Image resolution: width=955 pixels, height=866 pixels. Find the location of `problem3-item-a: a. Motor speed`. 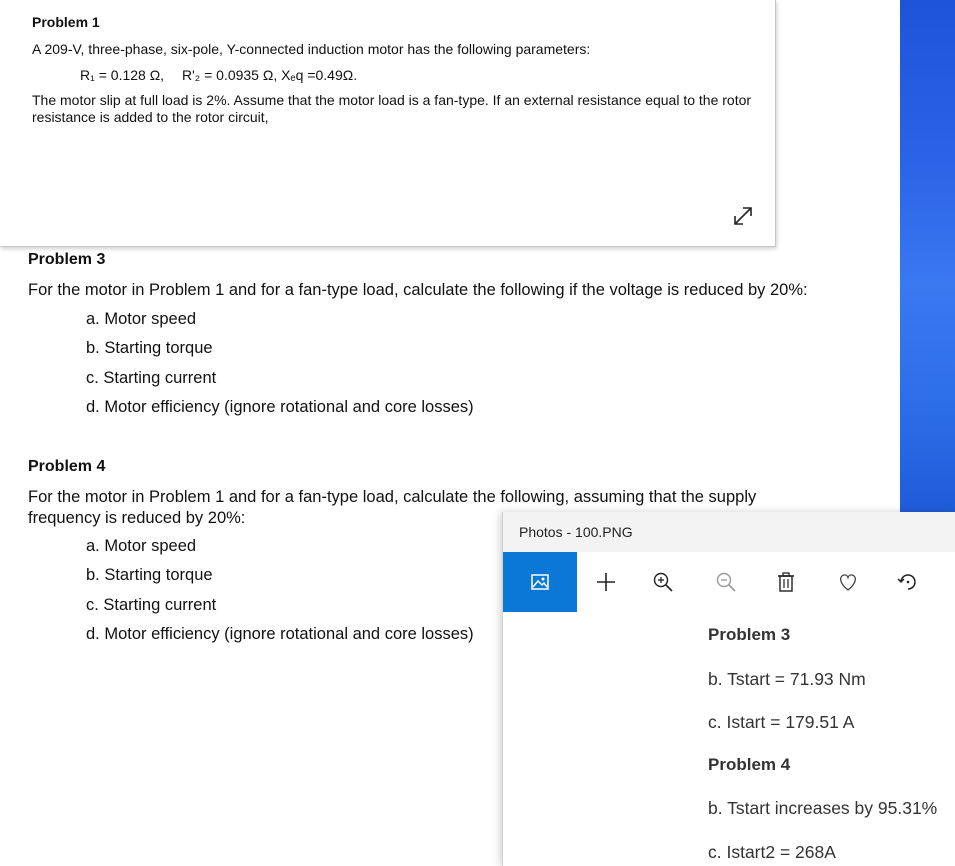

problem3-item-a: a. Motor speed is located at coordinates (141, 319).